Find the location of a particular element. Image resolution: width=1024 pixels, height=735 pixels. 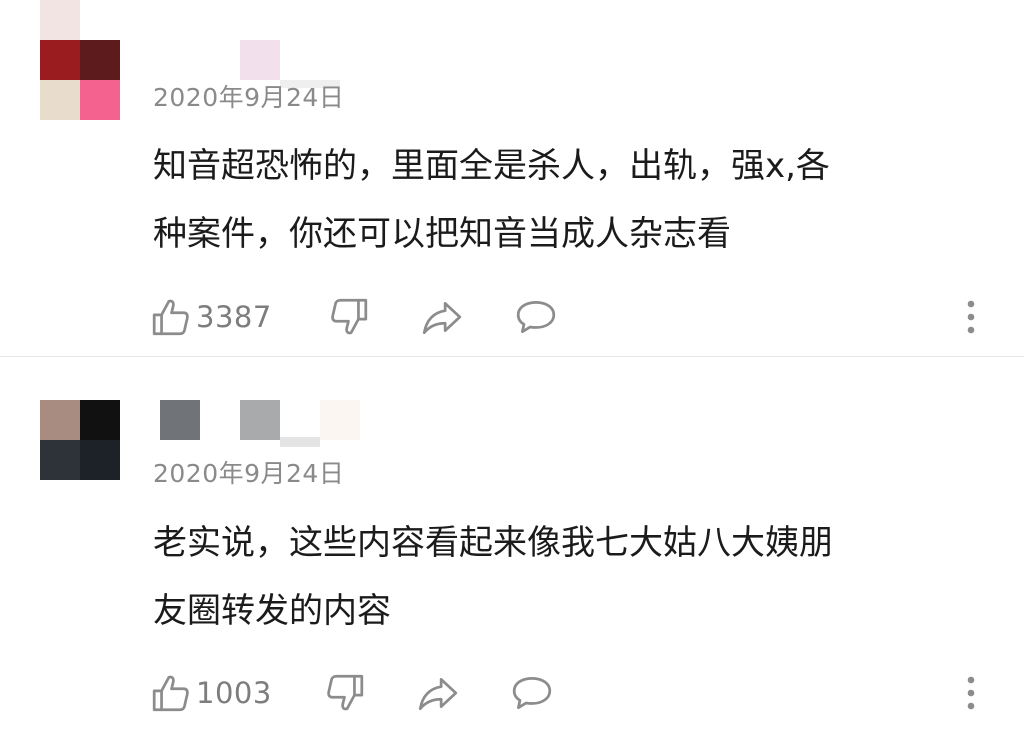

like-button: 3387 is located at coordinates (211, 317).